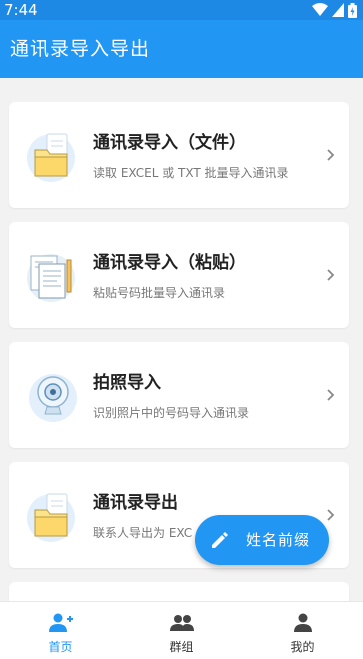 The image size is (363, 659). Describe the element at coordinates (352, 10) in the screenshot. I see `battery-icon` at that location.